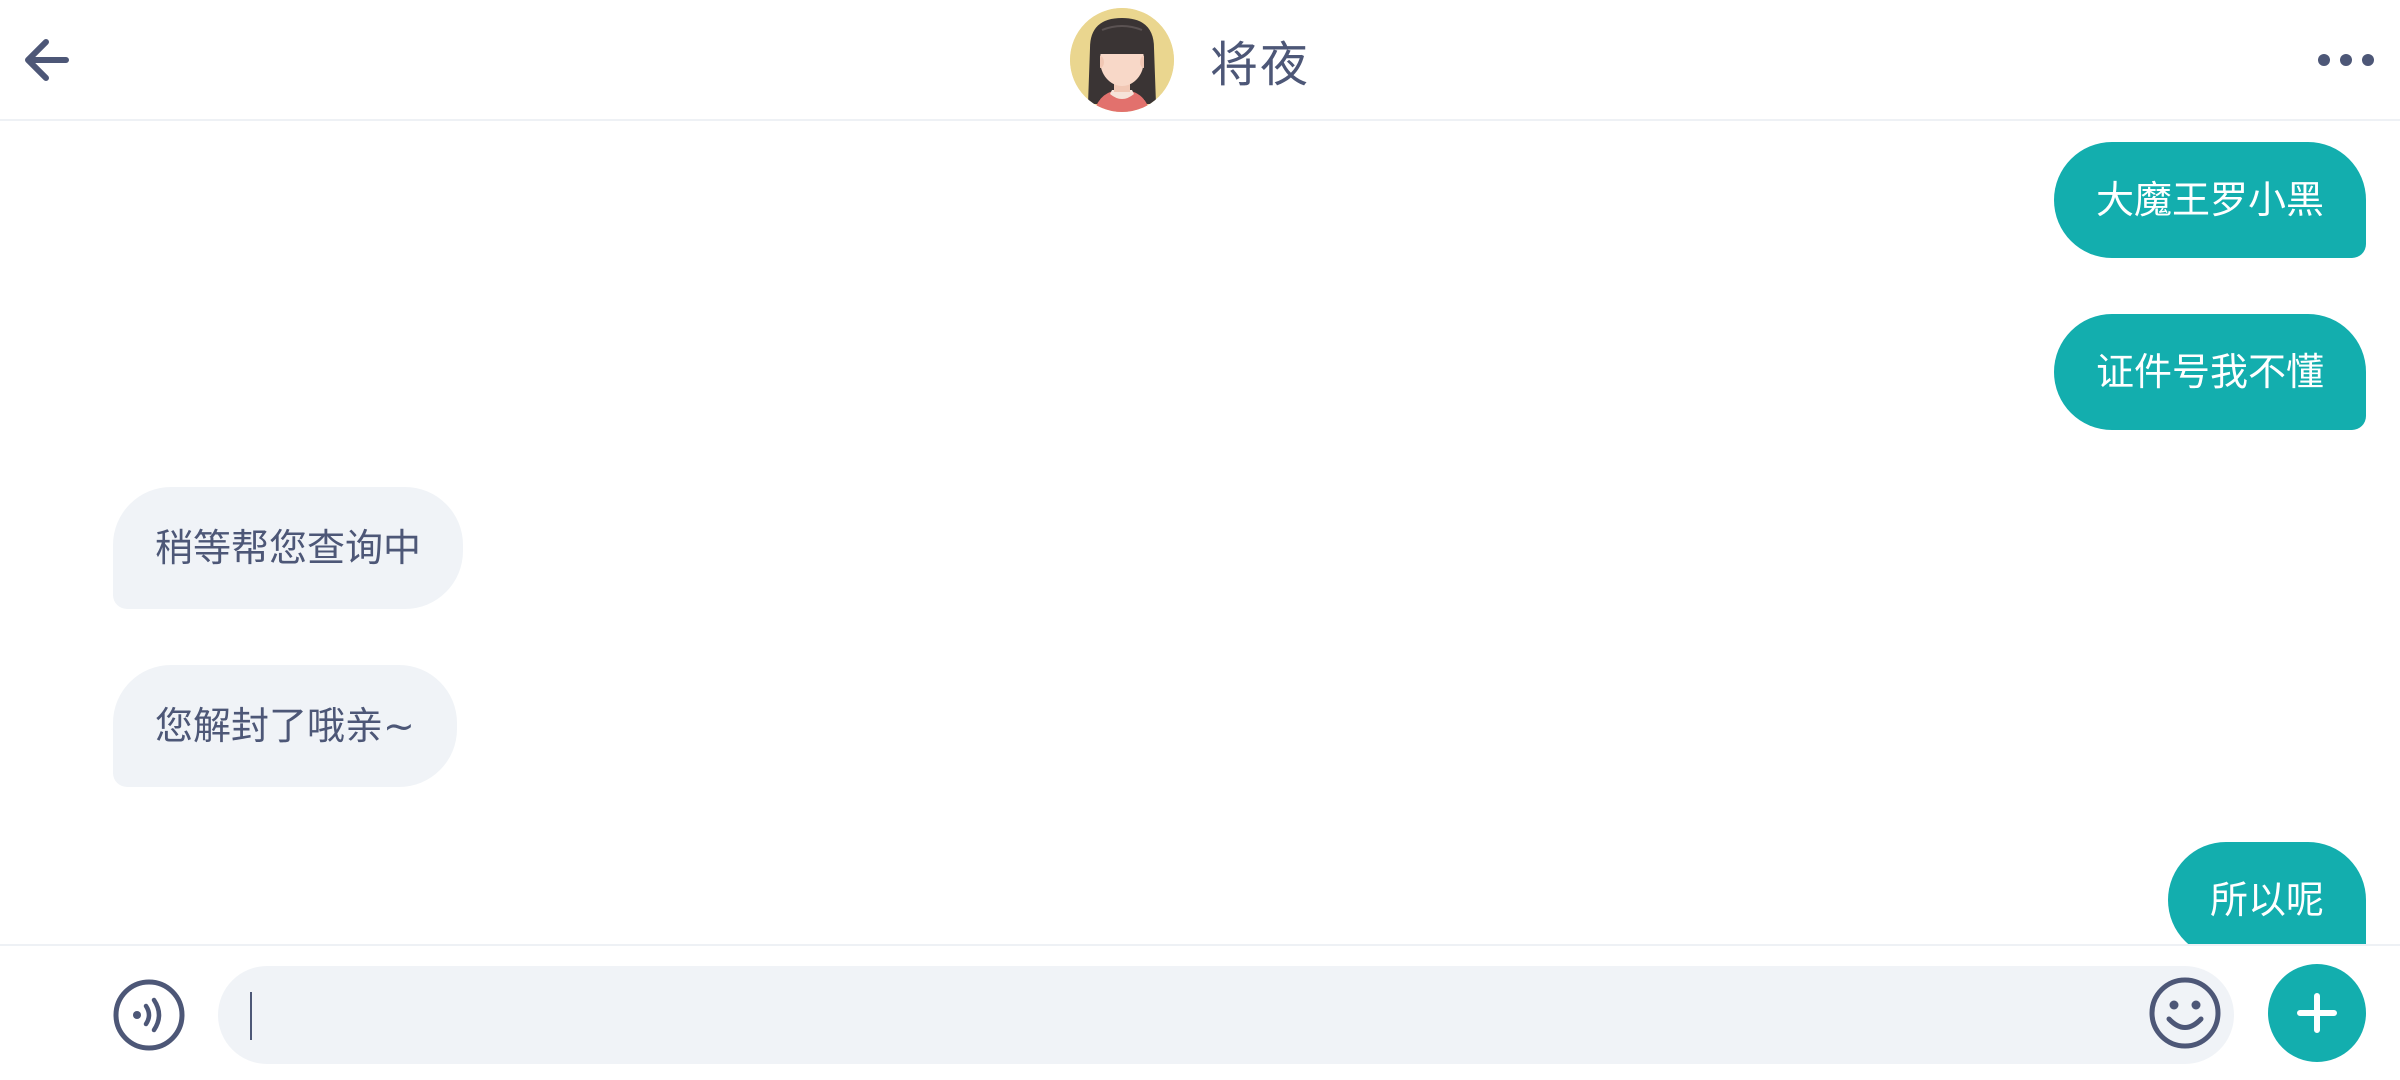  I want to click on message-text: 您解封了哦亲~, so click(285, 726).